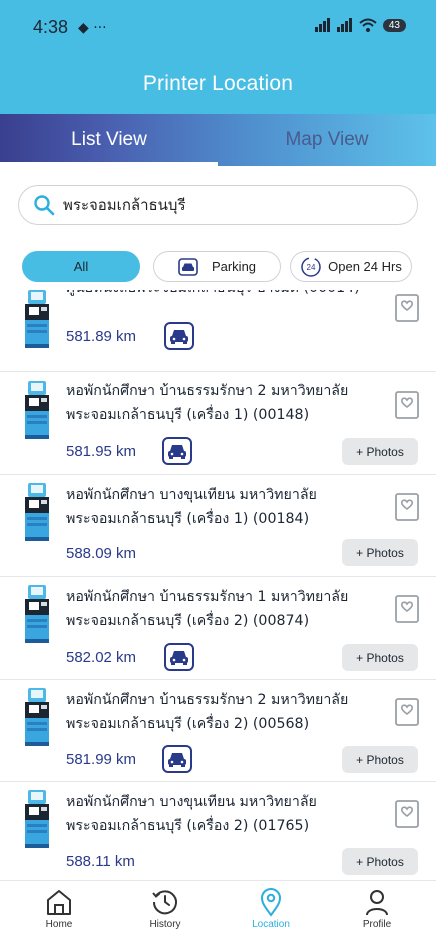  Describe the element at coordinates (271, 902) in the screenshot. I see `location-pin-icon` at that location.